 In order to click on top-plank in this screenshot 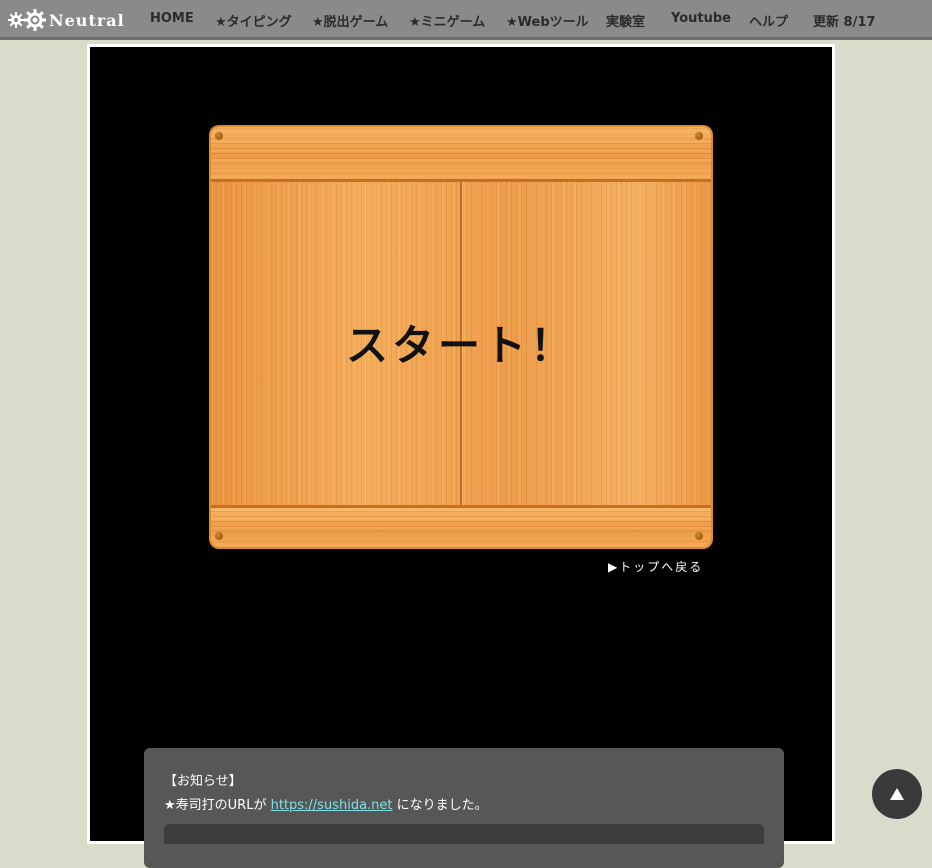, I will do `click(461, 154)`.